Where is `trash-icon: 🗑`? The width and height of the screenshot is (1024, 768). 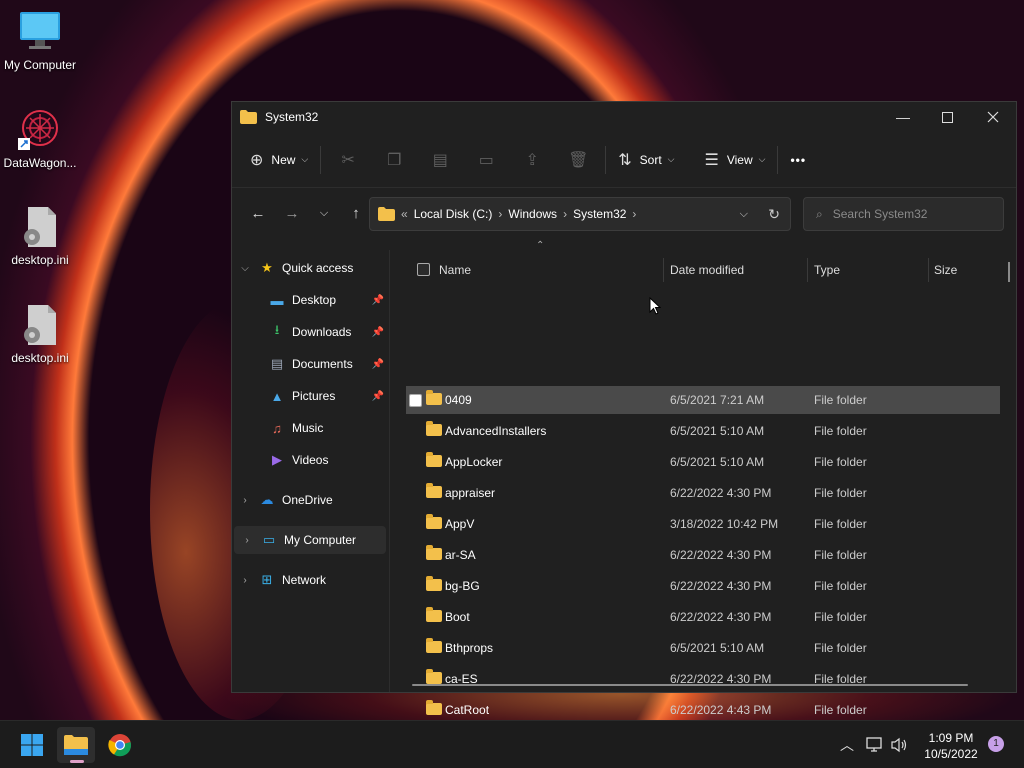 trash-icon: 🗑 is located at coordinates (578, 160).